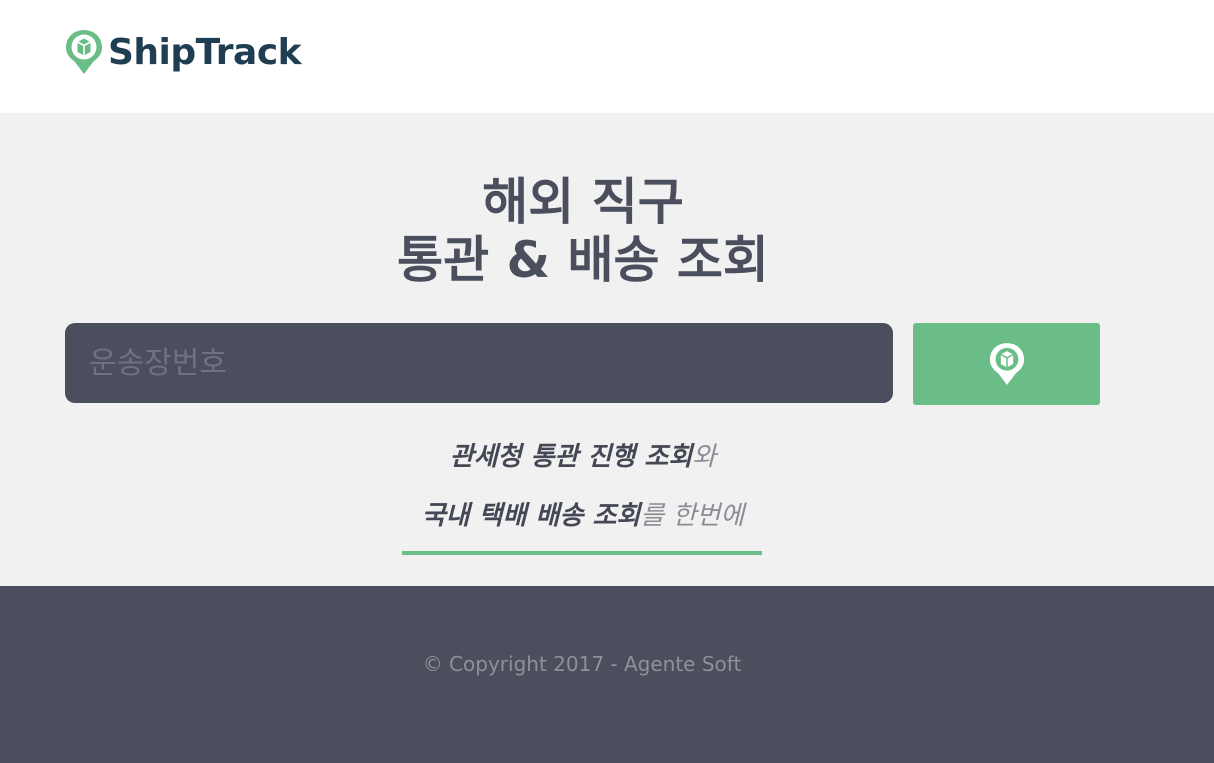 This screenshot has height=763, width=1214. What do you see at coordinates (607, 56) in the screenshot?
I see `site-header: ShipTrack` at bounding box center [607, 56].